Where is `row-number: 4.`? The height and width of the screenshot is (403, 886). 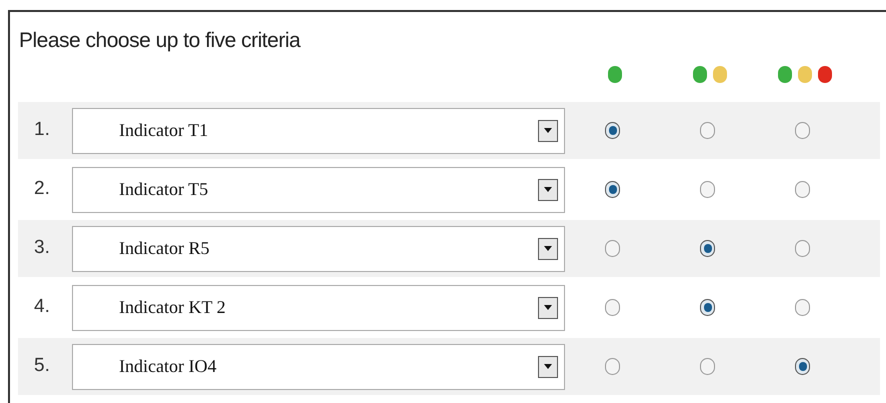
row-number: 4. is located at coordinates (42, 307).